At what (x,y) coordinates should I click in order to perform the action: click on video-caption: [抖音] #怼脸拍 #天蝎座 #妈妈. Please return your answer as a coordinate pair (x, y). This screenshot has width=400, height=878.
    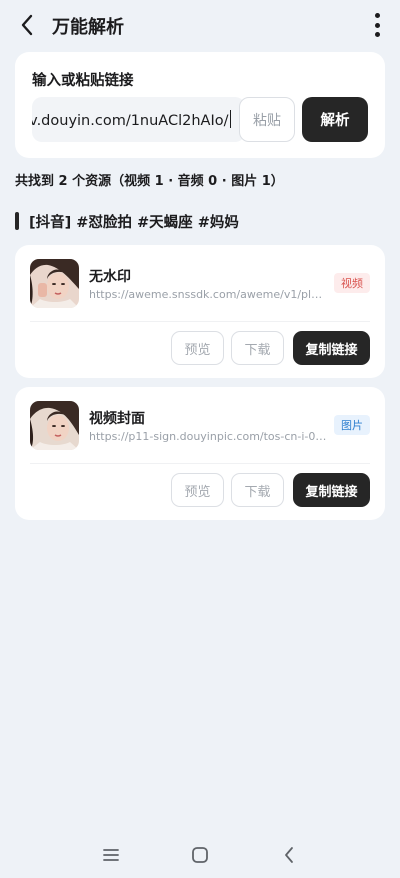
    Looking at the image, I should click on (127, 221).